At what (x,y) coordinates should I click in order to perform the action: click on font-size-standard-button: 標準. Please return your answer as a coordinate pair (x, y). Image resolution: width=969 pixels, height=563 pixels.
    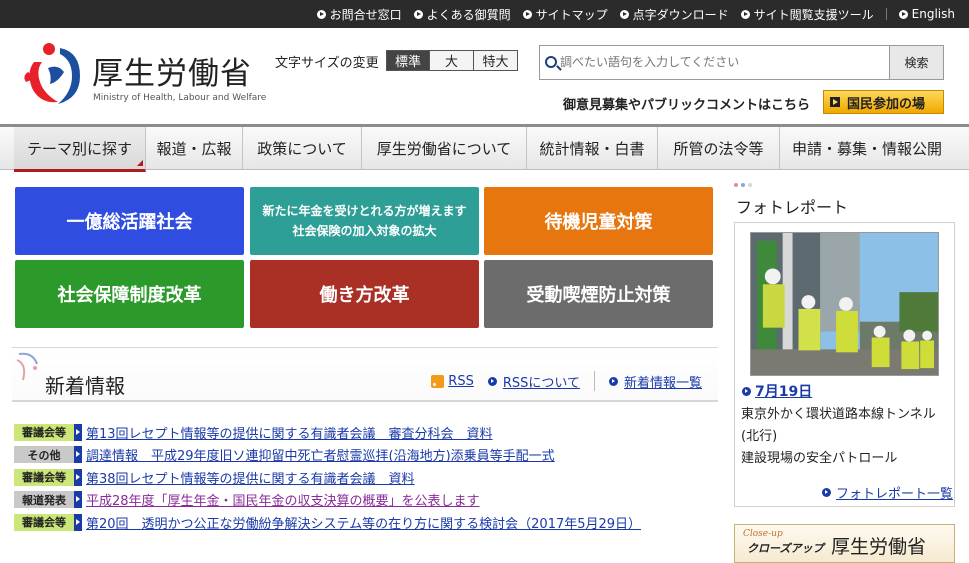
    Looking at the image, I should click on (408, 60).